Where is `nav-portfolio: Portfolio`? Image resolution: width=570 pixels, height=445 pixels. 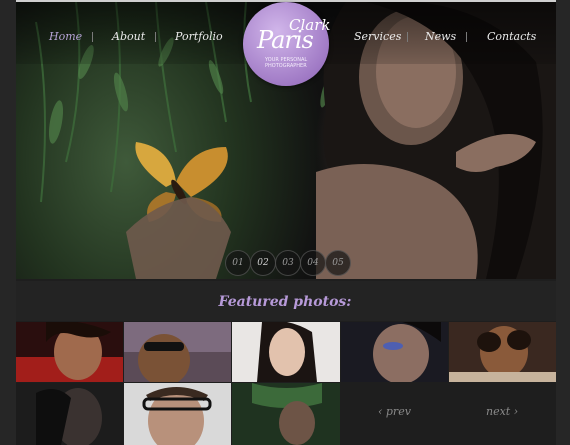
nav-portfolio: Portfolio is located at coordinates (199, 36).